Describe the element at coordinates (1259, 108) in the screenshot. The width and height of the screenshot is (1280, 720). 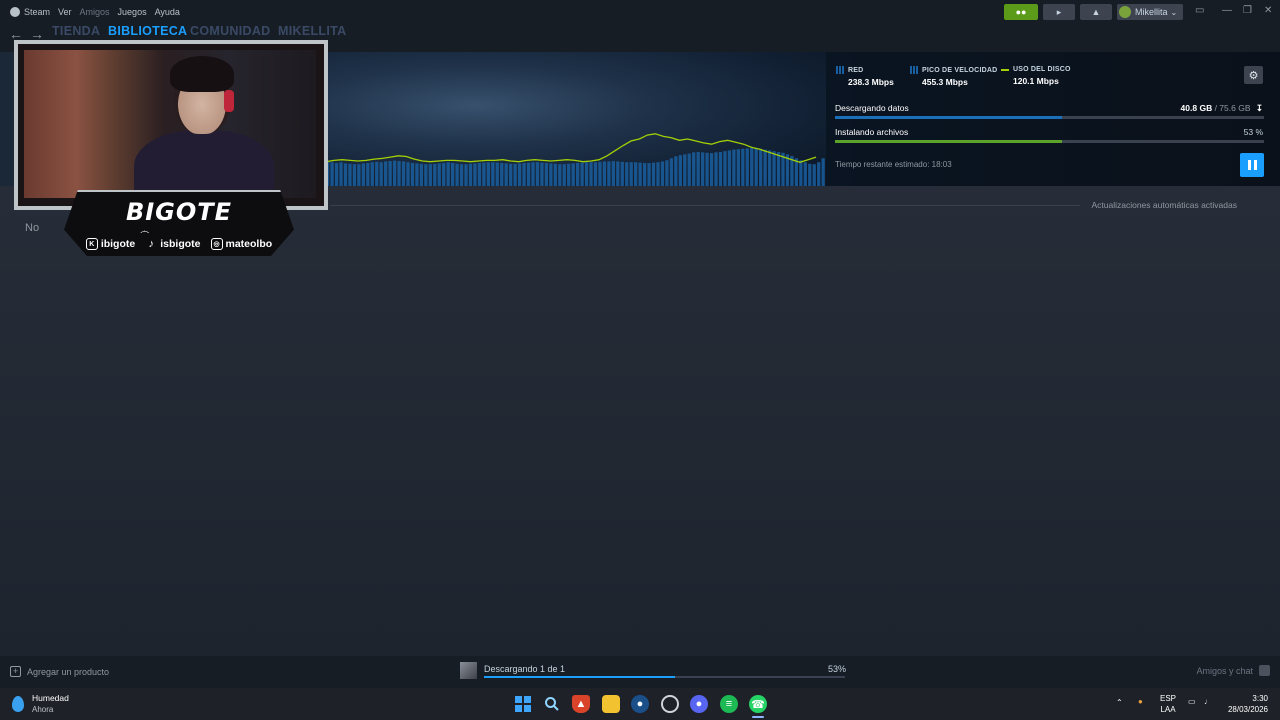
I see `download-icon: ↧` at that location.